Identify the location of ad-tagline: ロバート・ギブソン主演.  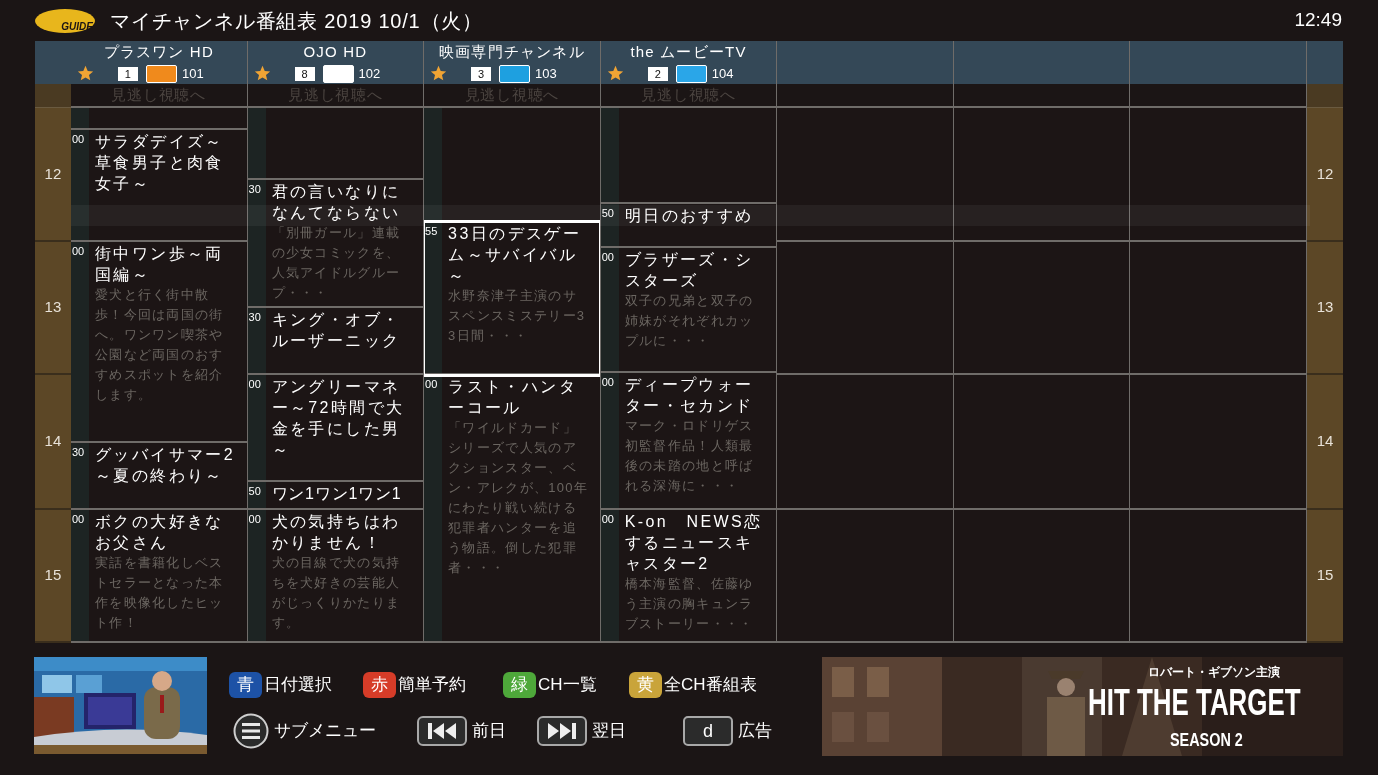
(1214, 672).